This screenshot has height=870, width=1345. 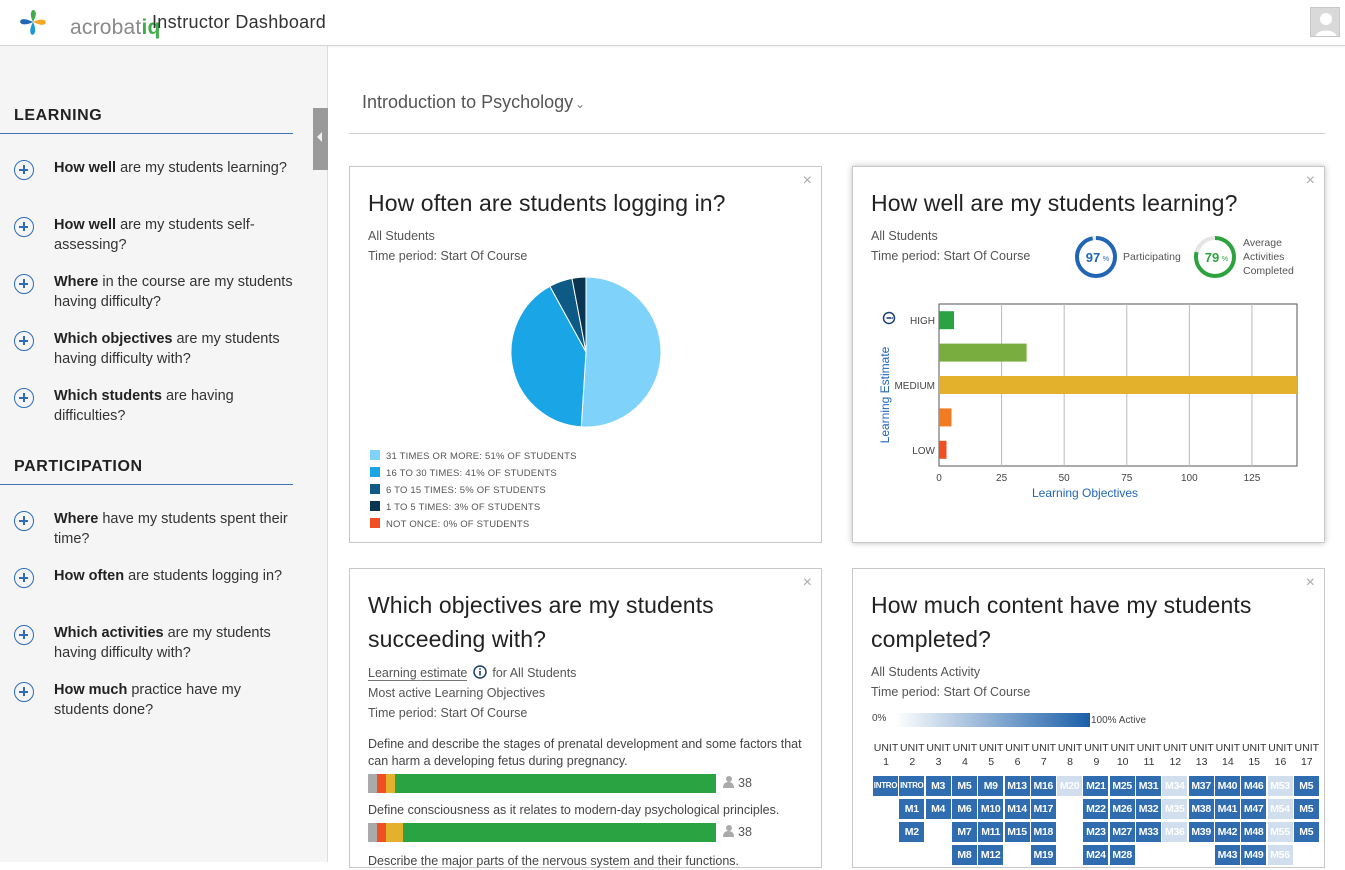 I want to click on legend-label: 1 TO 5 TIMES: 3% OF STUDENTS, so click(x=463, y=507).